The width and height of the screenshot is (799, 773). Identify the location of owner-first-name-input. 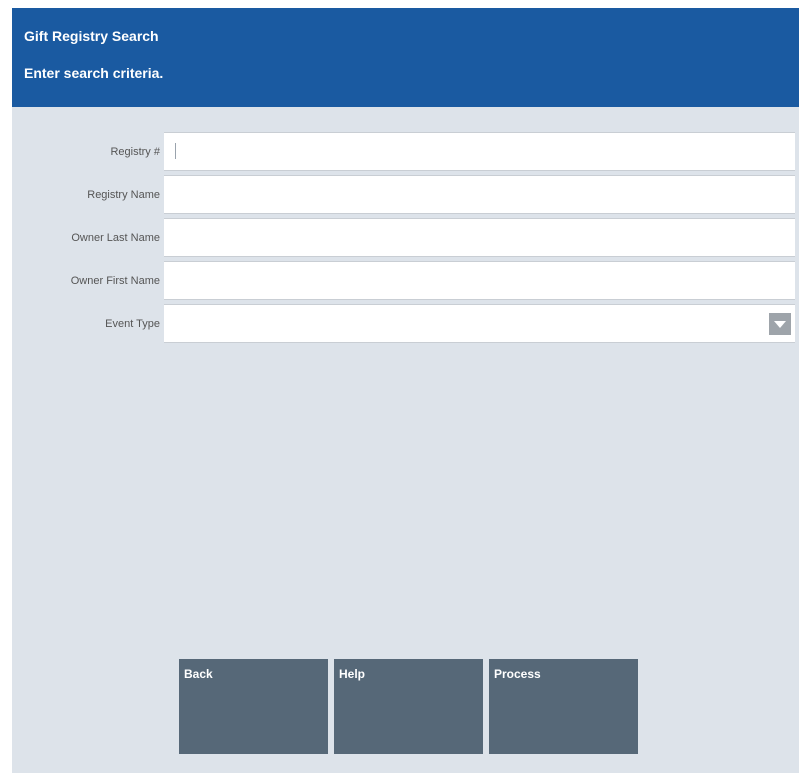
(479, 280).